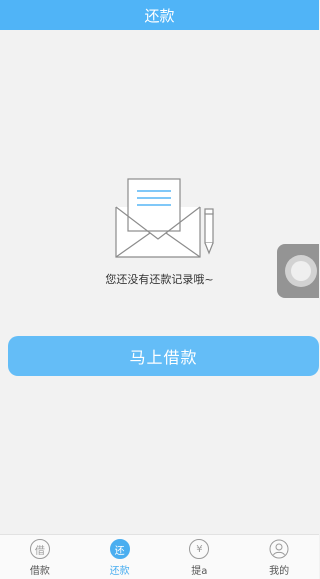  Describe the element at coordinates (199, 549) in the screenshot. I see `yen-icon: ¥` at that location.